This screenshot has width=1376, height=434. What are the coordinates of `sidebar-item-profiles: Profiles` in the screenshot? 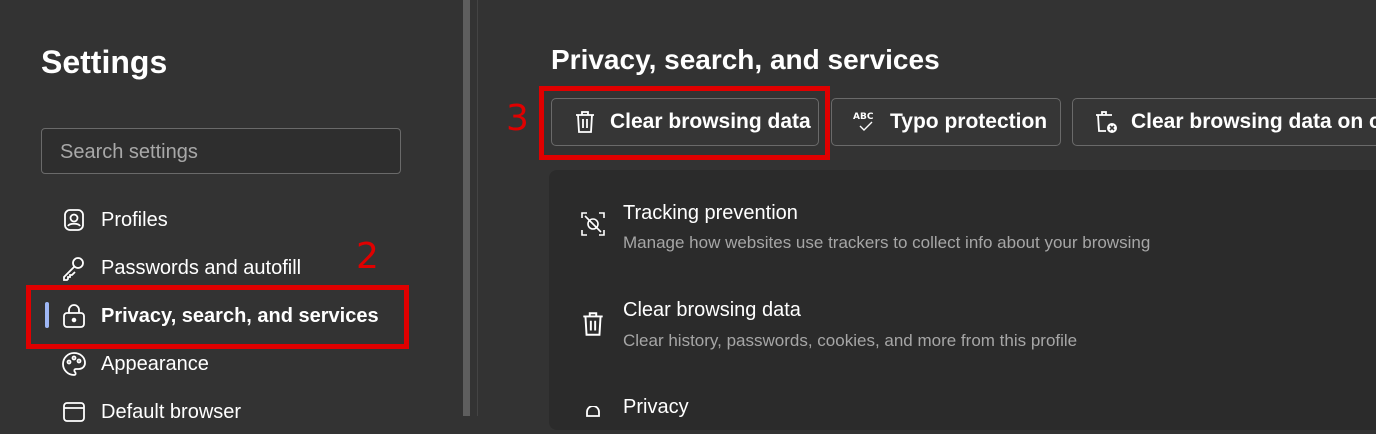 It's located at (114, 220).